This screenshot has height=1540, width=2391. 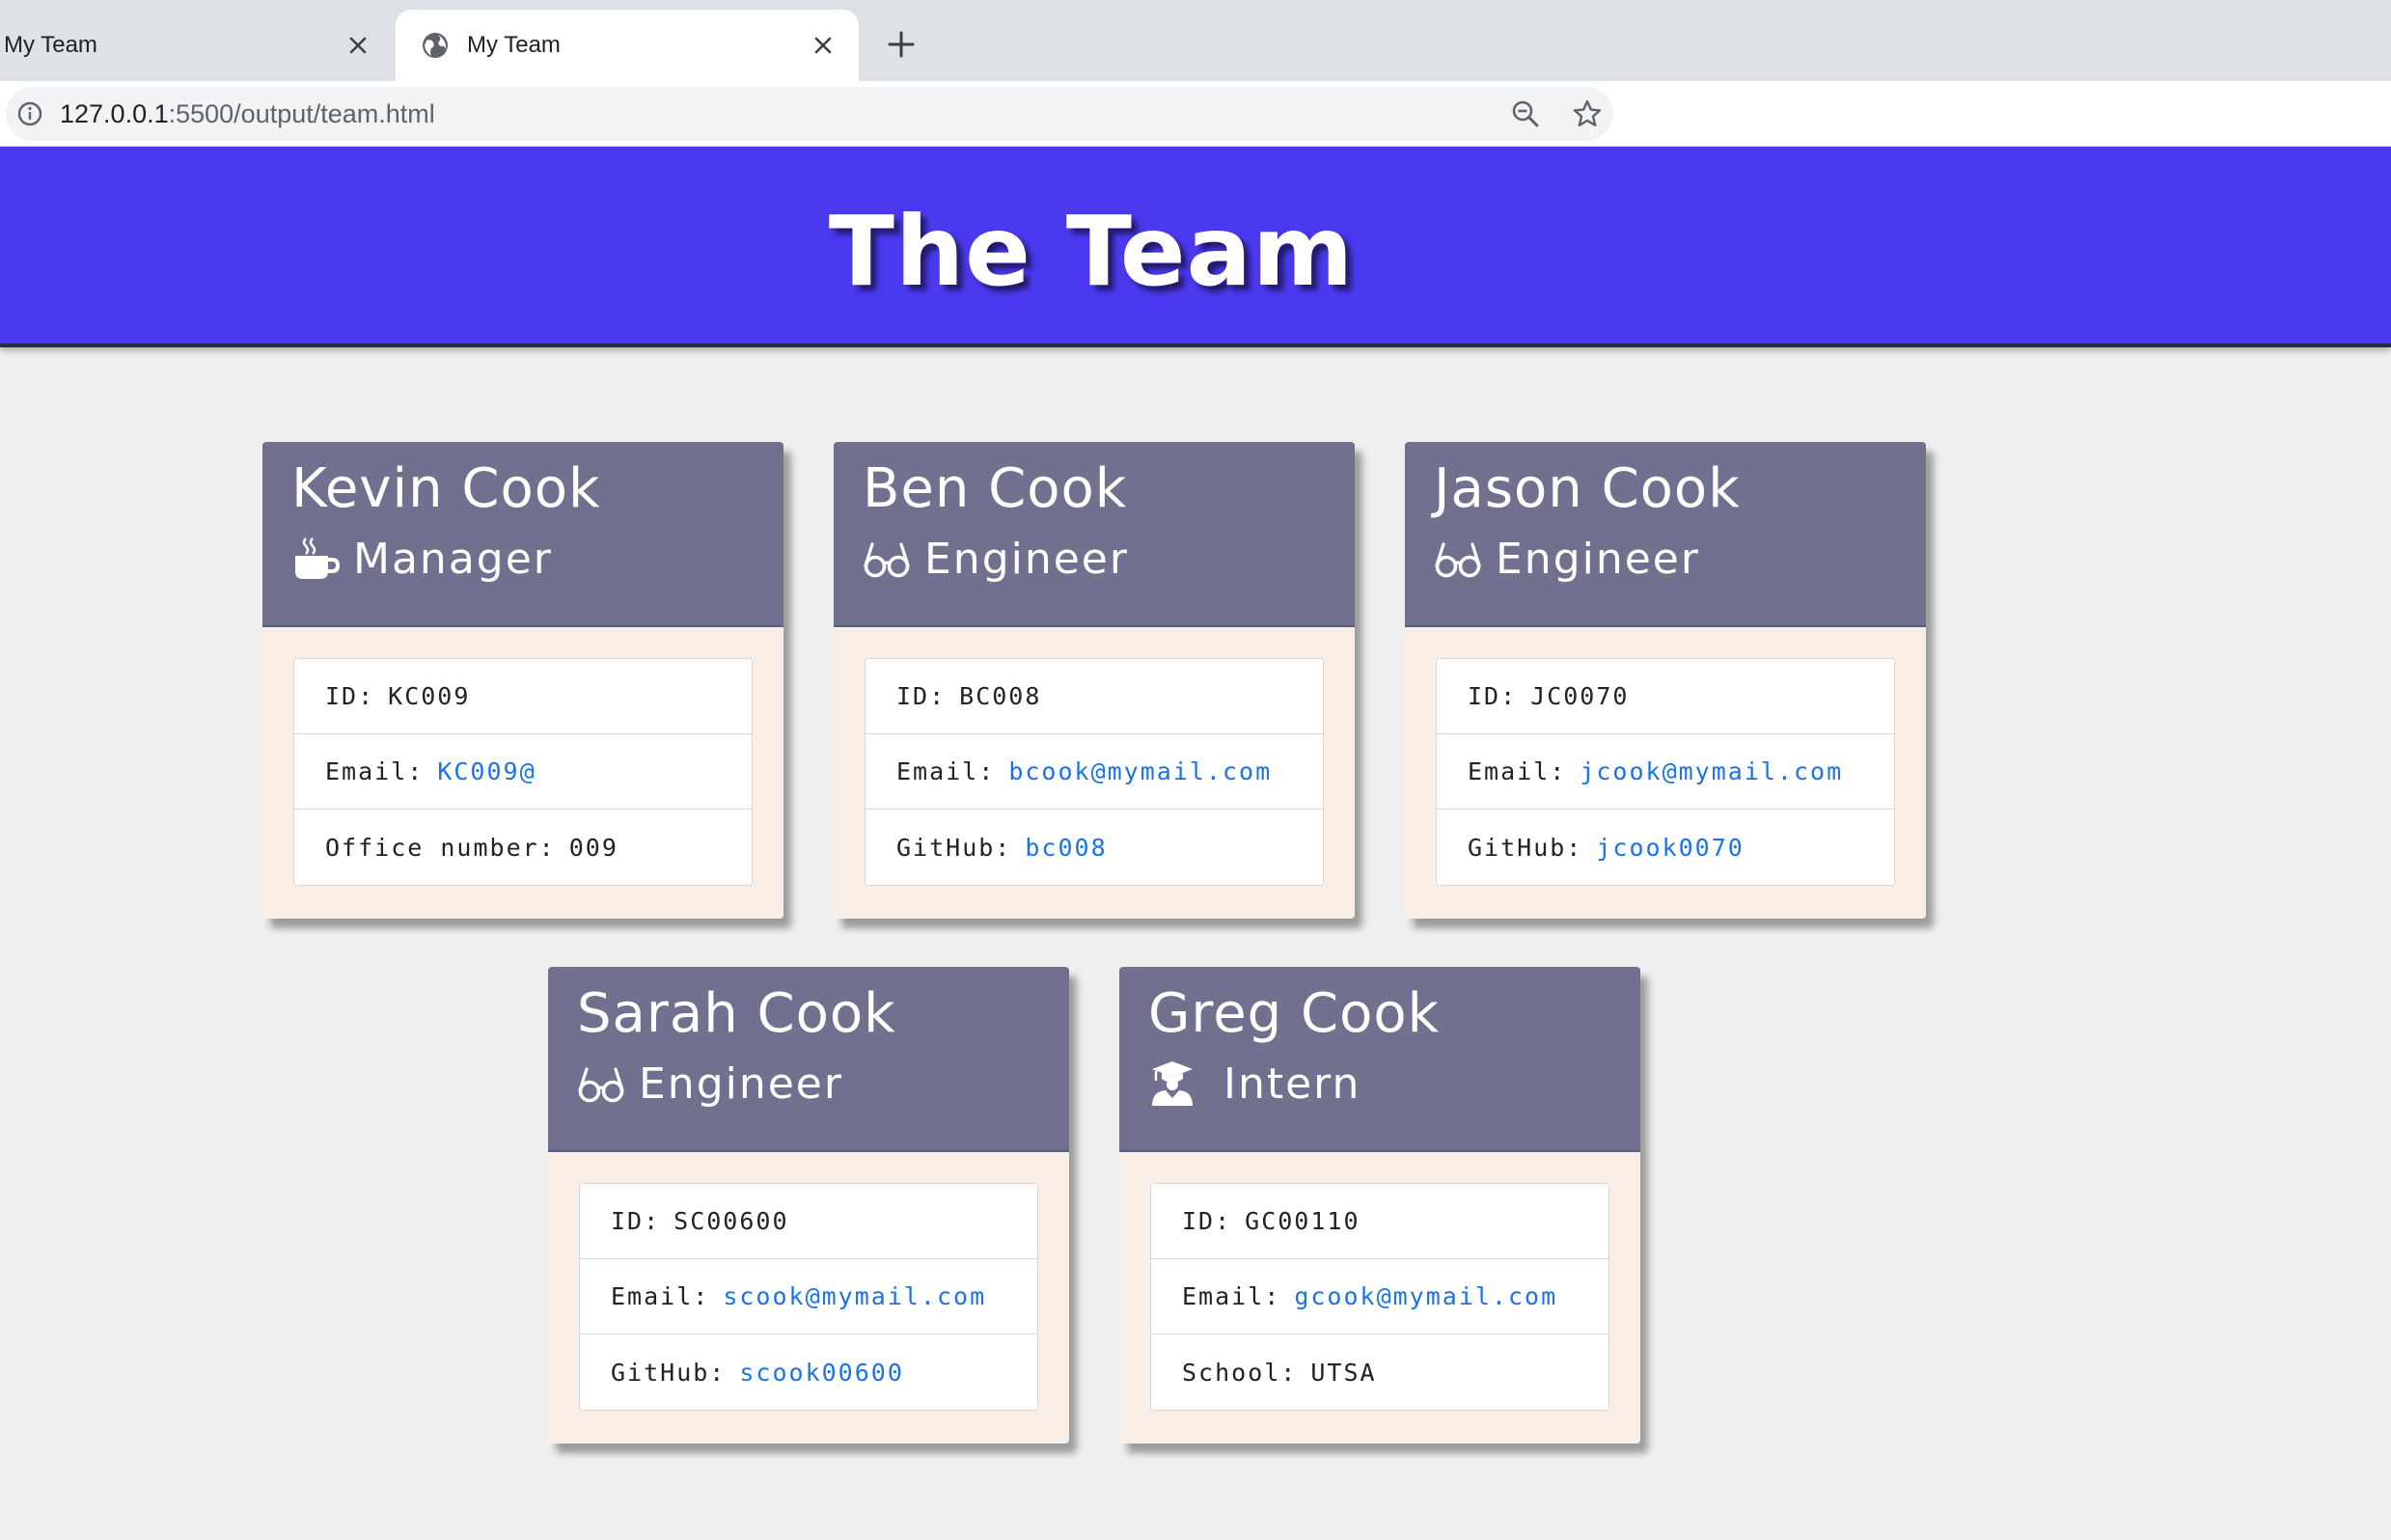 I want to click on email-row: Email: bcook@mymail.com, so click(x=1094, y=772).